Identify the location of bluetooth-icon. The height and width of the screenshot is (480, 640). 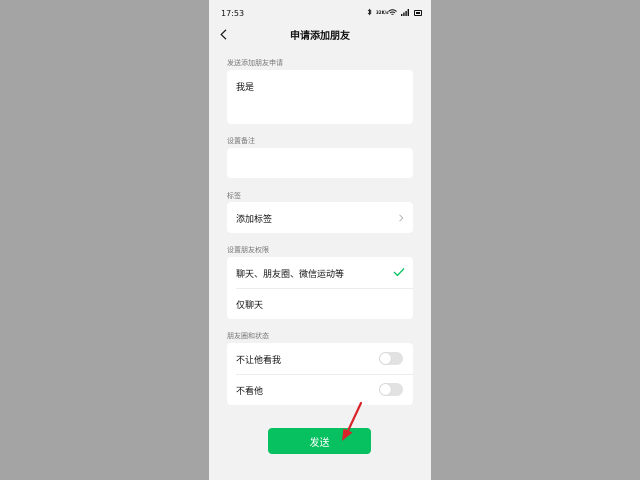
(369, 13).